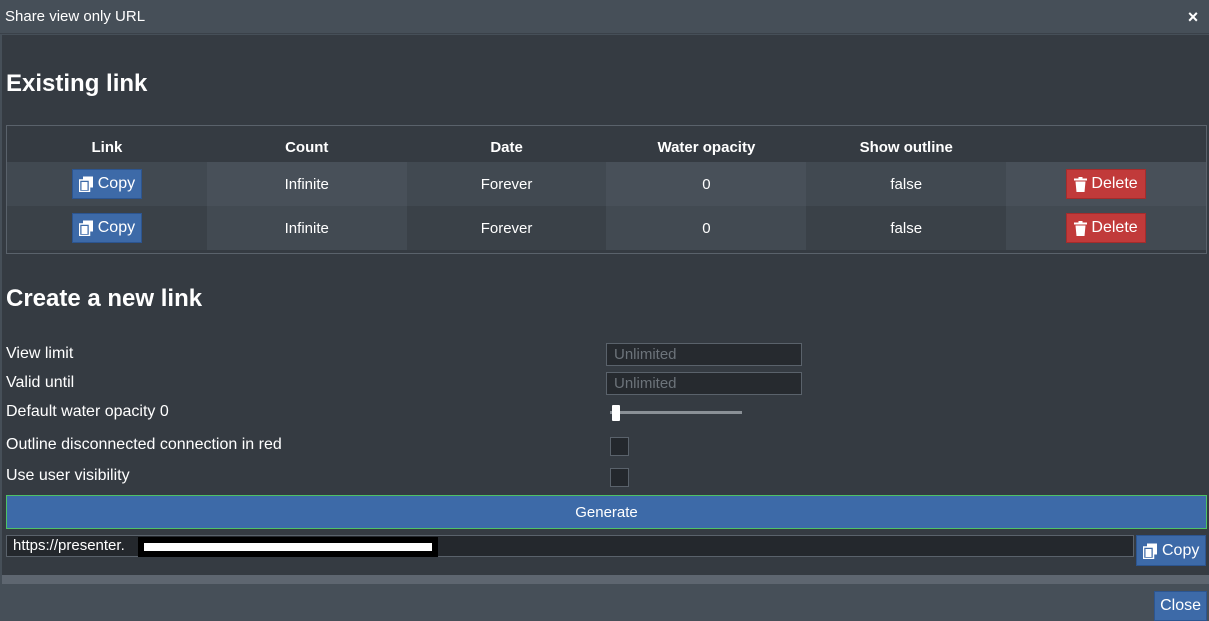  I want to click on column-header-link: Link, so click(107, 147).